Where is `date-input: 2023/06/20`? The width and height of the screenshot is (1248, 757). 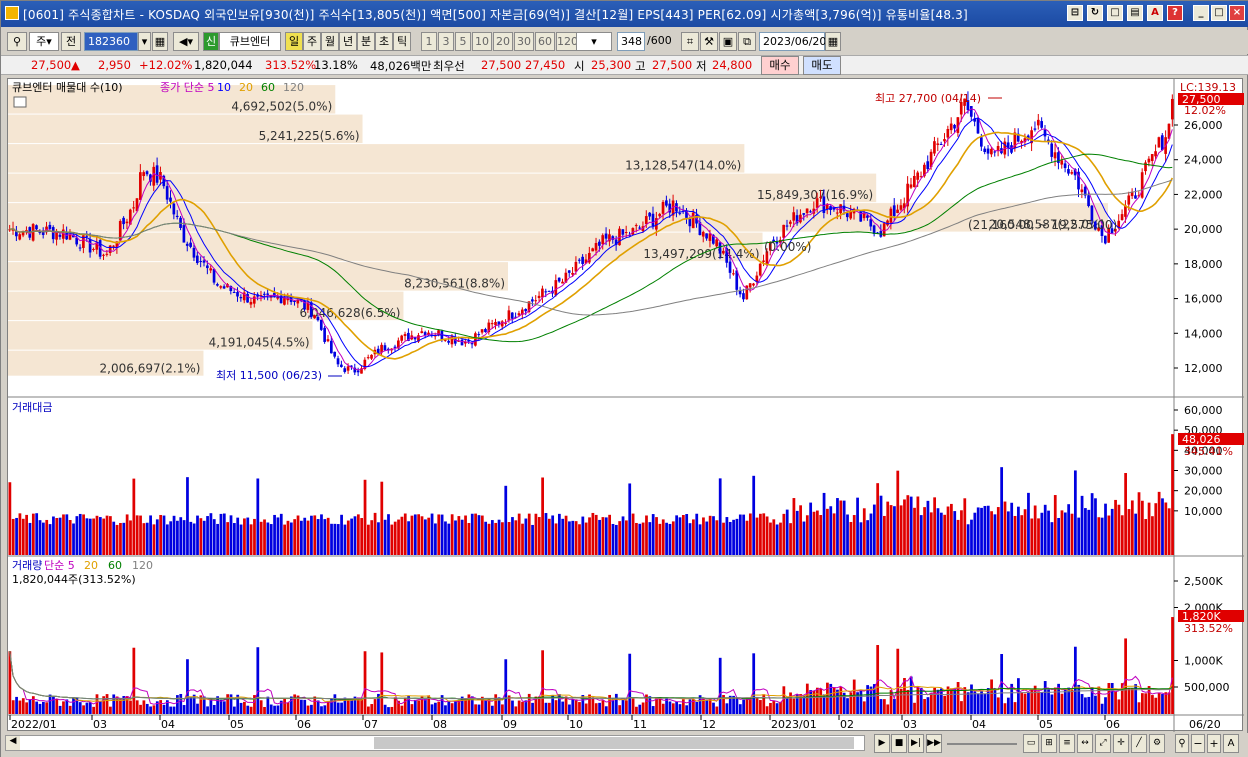 date-input: 2023/06/20 is located at coordinates (792, 41).